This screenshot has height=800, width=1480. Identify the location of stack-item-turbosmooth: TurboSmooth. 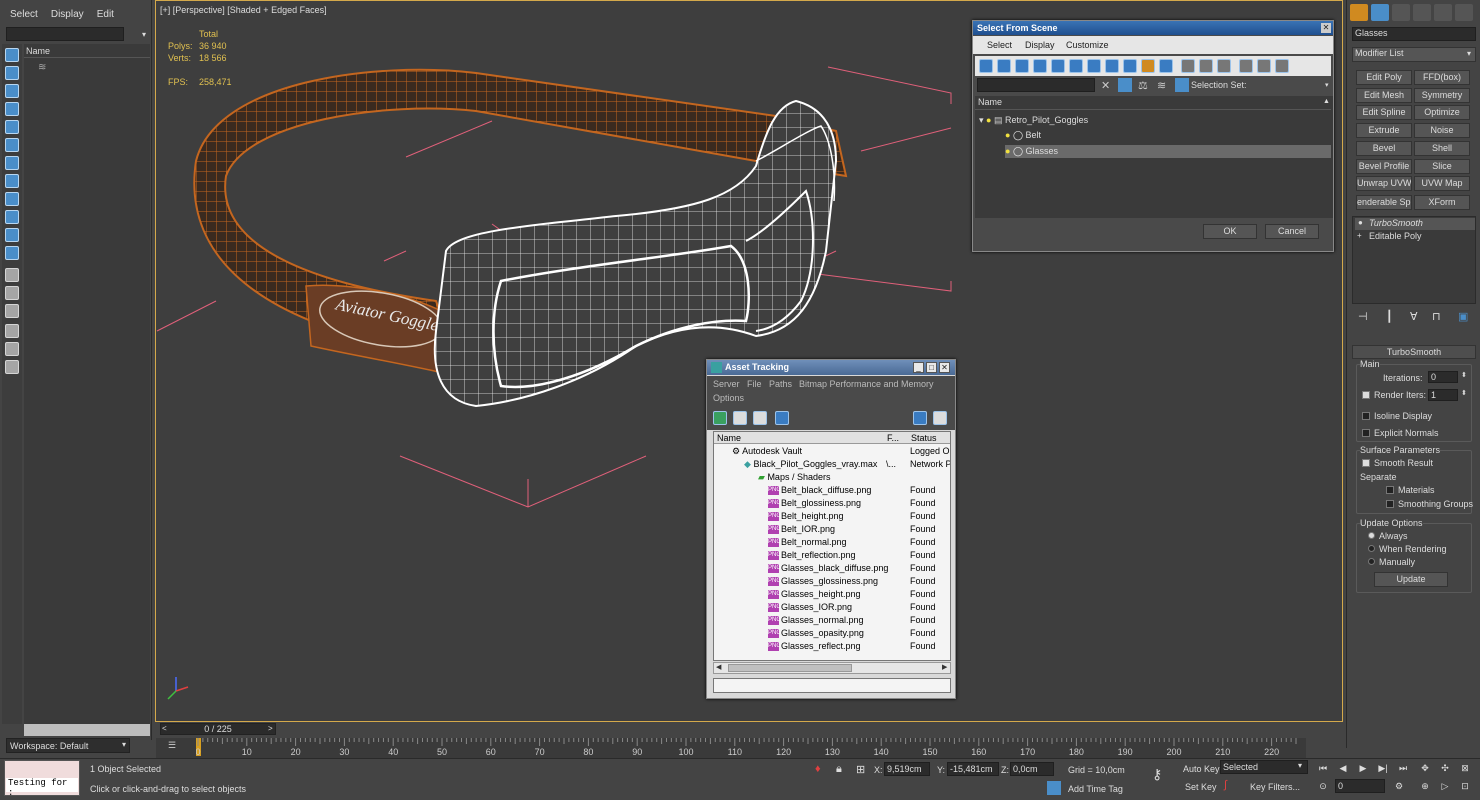
(1415, 224).